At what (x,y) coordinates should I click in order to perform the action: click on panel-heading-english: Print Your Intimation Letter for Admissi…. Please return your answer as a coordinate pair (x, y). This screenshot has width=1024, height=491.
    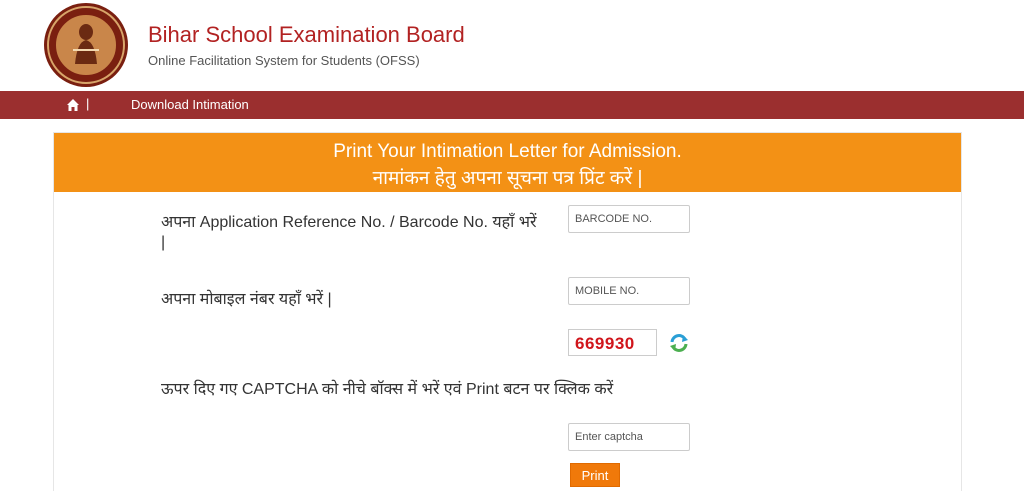
    Looking at the image, I should click on (507, 151).